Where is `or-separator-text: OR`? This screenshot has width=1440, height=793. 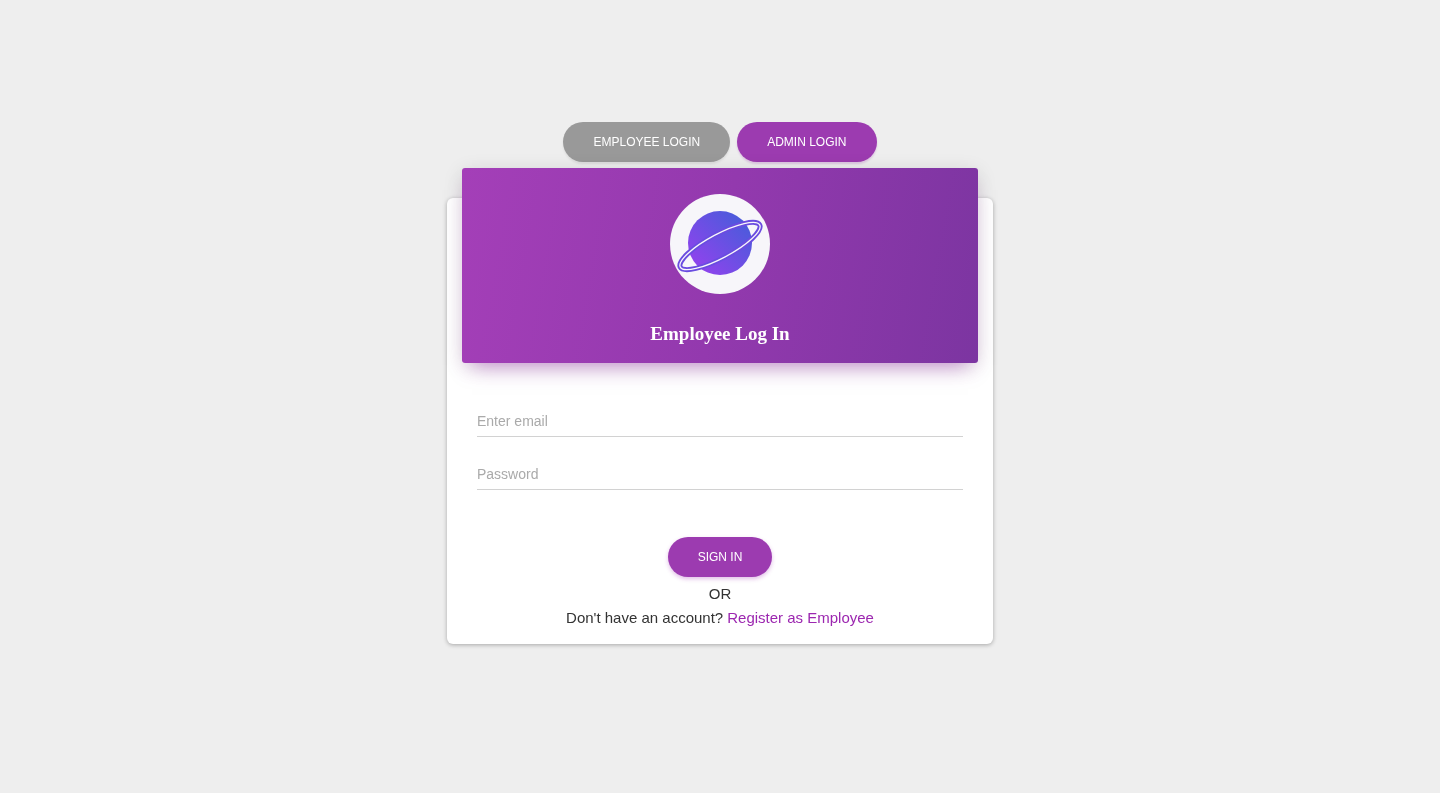
or-separator-text: OR is located at coordinates (720, 594).